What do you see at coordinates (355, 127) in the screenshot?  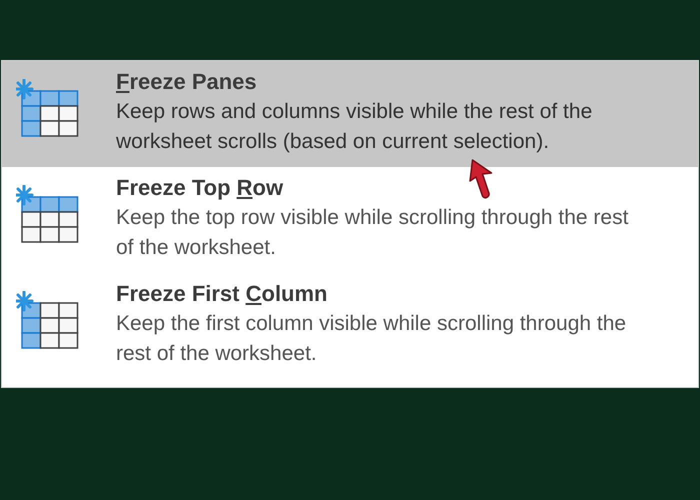 I see `menu-item-description: Keep rows and columns visible while the rest of the worksheet scrolls (based on current selection).` at bounding box center [355, 127].